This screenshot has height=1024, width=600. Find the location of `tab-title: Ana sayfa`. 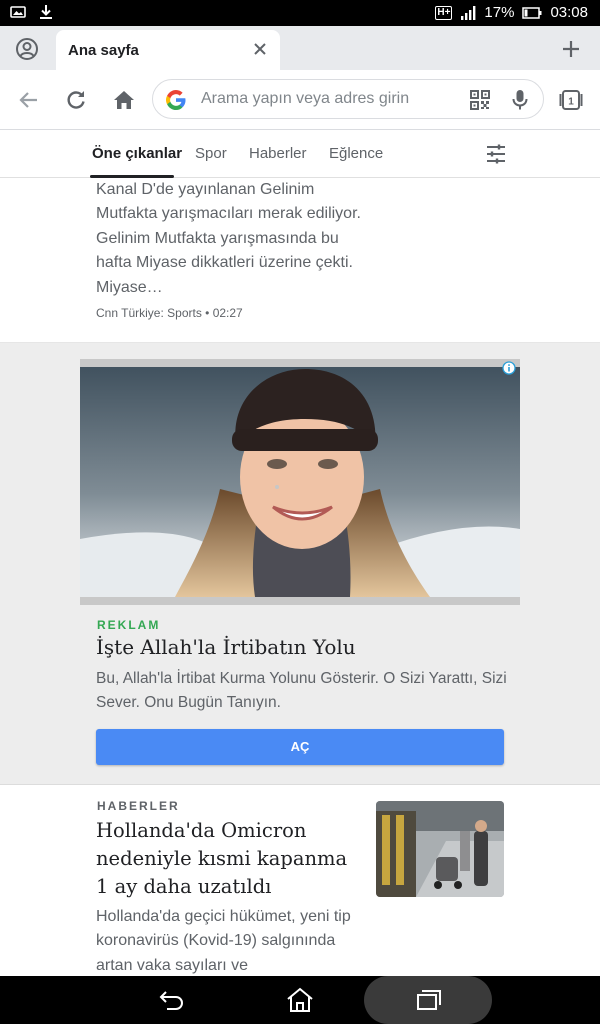

tab-title: Ana sayfa is located at coordinates (103, 50).